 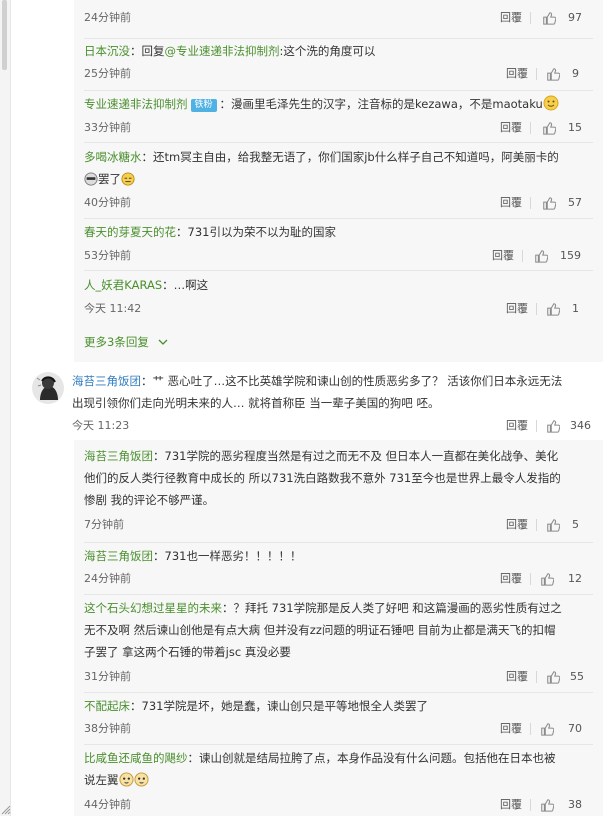 What do you see at coordinates (147, 51) in the screenshot?
I see `reply-prefix: ：回复` at bounding box center [147, 51].